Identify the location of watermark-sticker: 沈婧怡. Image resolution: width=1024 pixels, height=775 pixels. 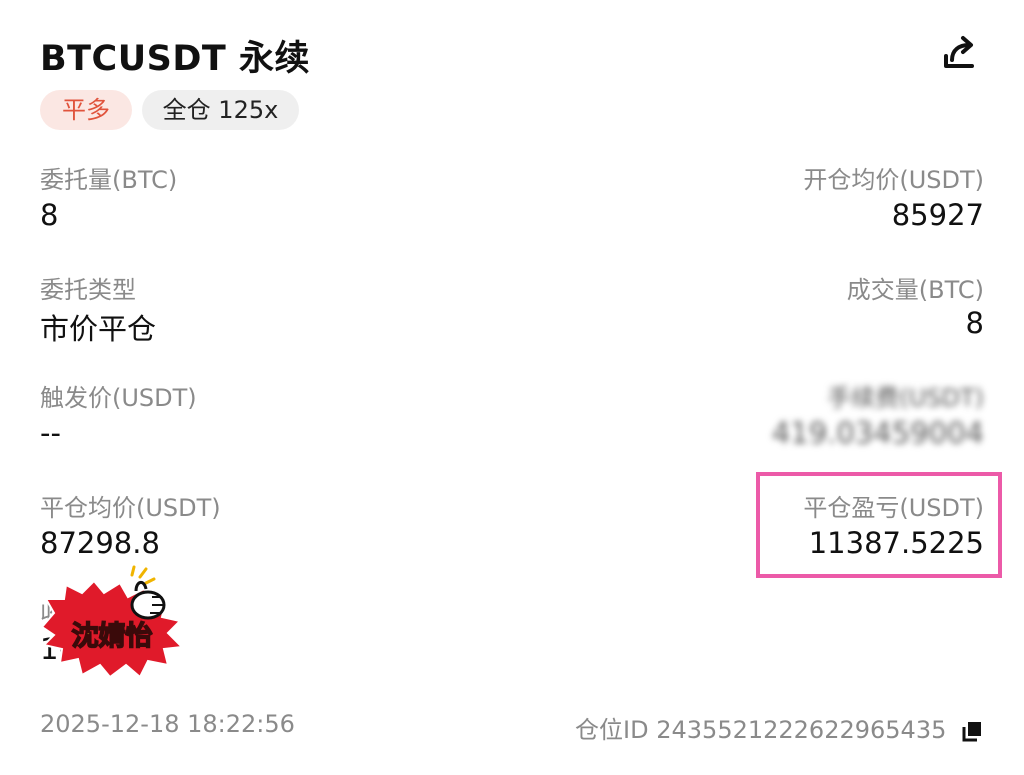
(112, 622).